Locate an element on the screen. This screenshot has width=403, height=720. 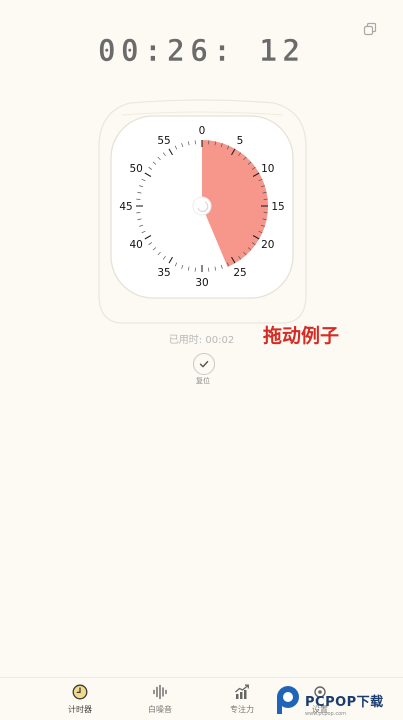
pcpop-logo-icon is located at coordinates (288, 700).